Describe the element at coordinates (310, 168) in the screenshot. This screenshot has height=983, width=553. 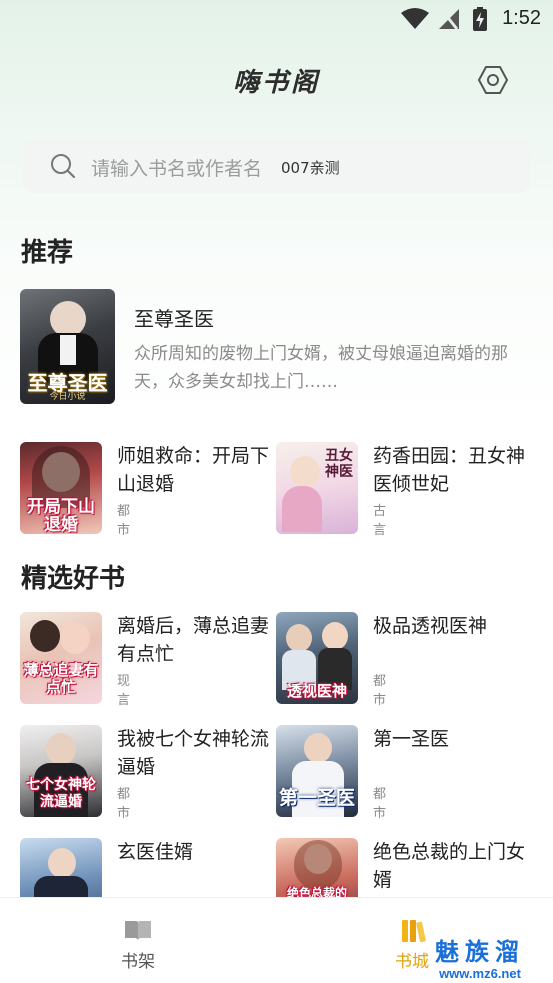
I see `search-tag: 007亲测` at that location.